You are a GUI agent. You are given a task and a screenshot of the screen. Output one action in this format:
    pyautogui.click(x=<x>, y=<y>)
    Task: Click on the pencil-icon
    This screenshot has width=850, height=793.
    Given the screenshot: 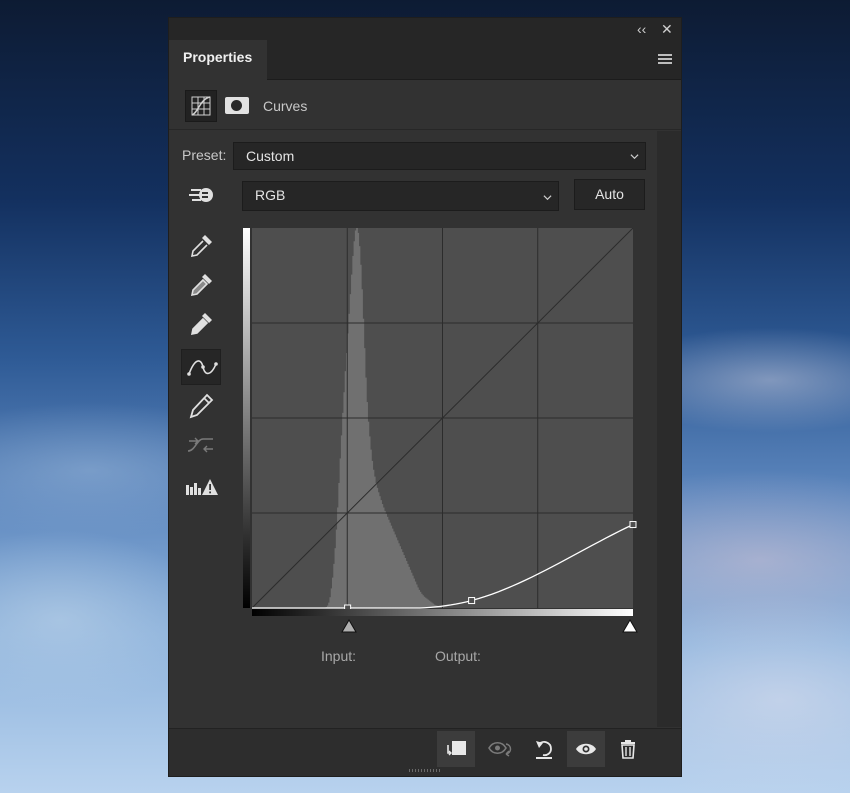 What is the action you would take?
    pyautogui.click(x=201, y=406)
    